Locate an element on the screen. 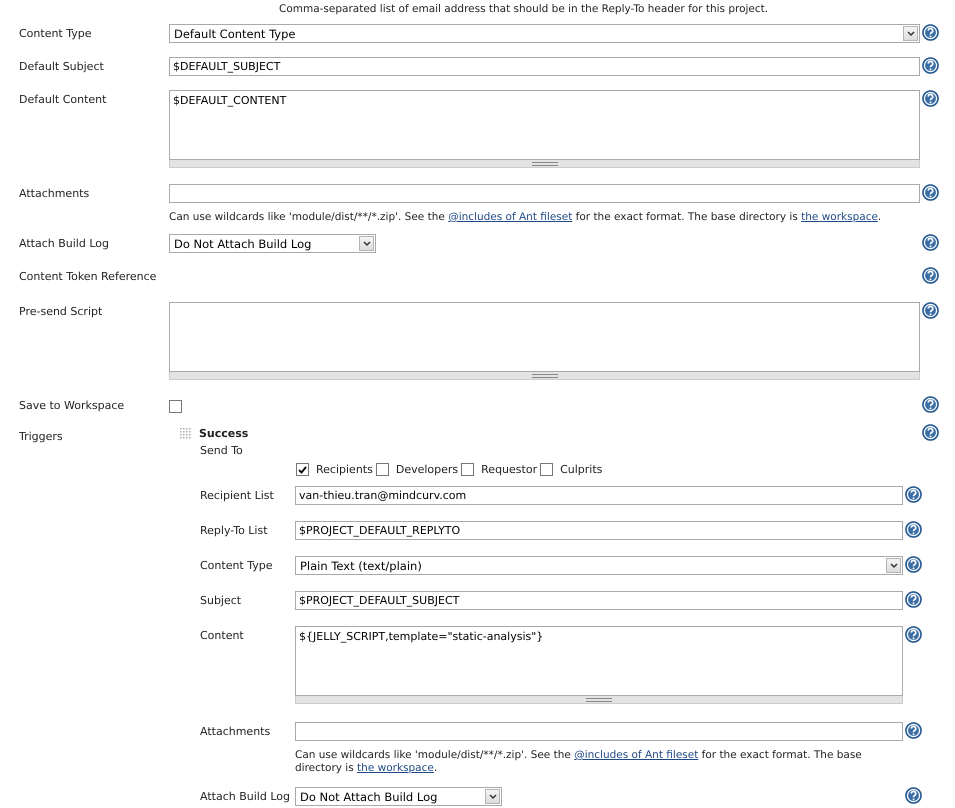 This screenshot has height=808, width=955. drag-handle-icon is located at coordinates (185, 433).